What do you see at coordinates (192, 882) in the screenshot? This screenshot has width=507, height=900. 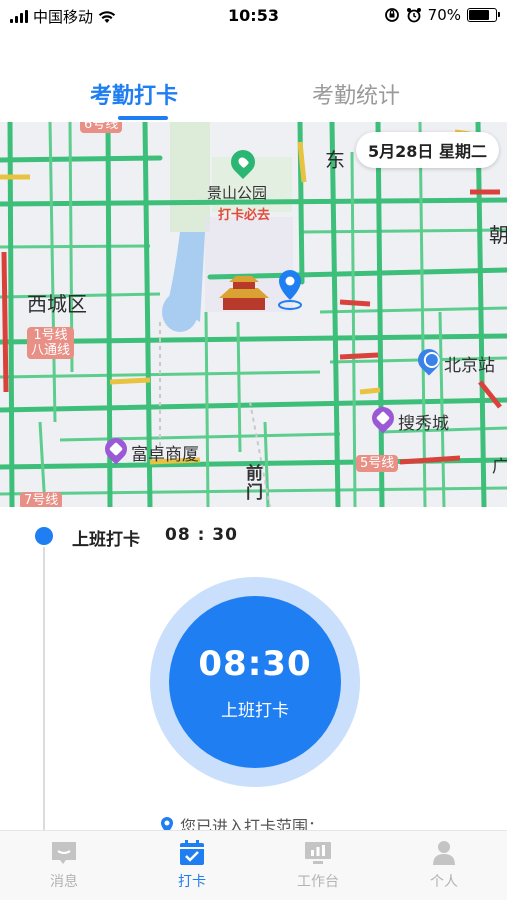 I see `nav-label-punch: 打卡` at bounding box center [192, 882].